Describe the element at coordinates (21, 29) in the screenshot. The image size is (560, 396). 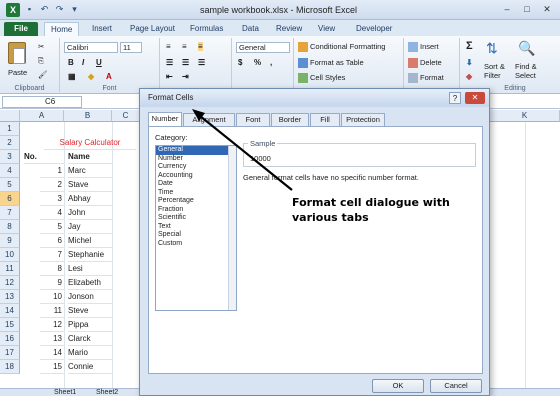
I see `tab-file: File` at that location.